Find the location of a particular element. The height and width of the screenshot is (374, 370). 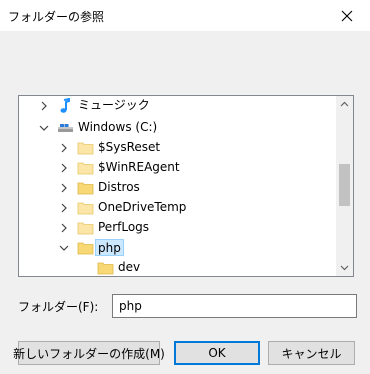

tree-item-music: ミュージック is located at coordinates (178, 106).